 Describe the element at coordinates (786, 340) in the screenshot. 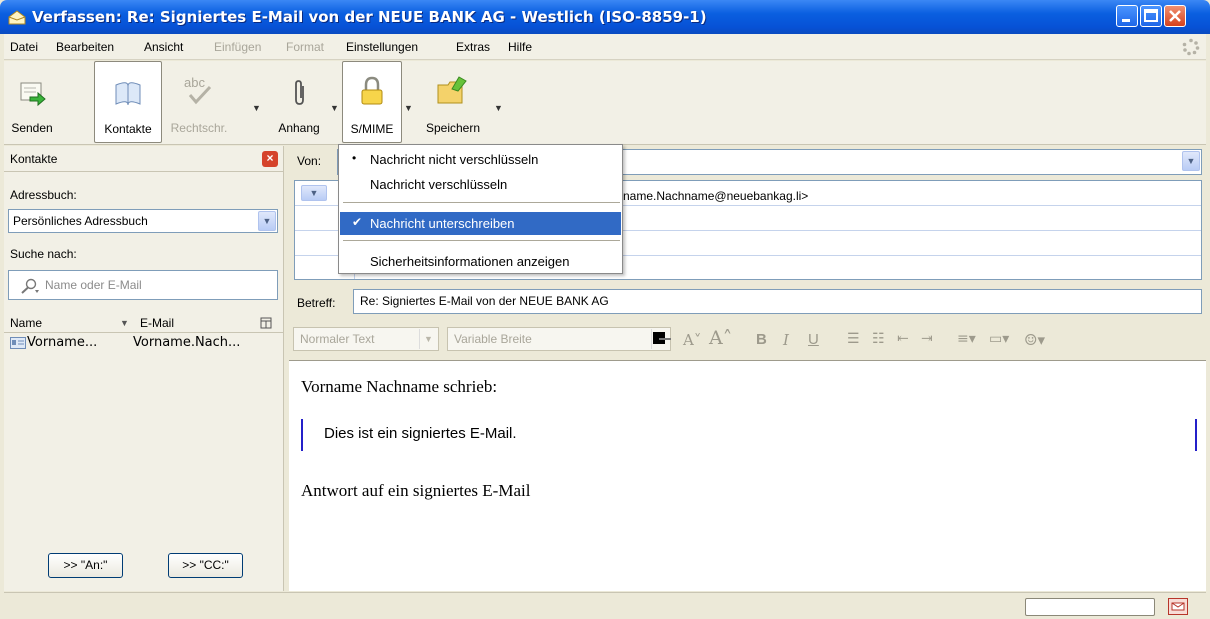

I see `italic-icon: I` at that location.